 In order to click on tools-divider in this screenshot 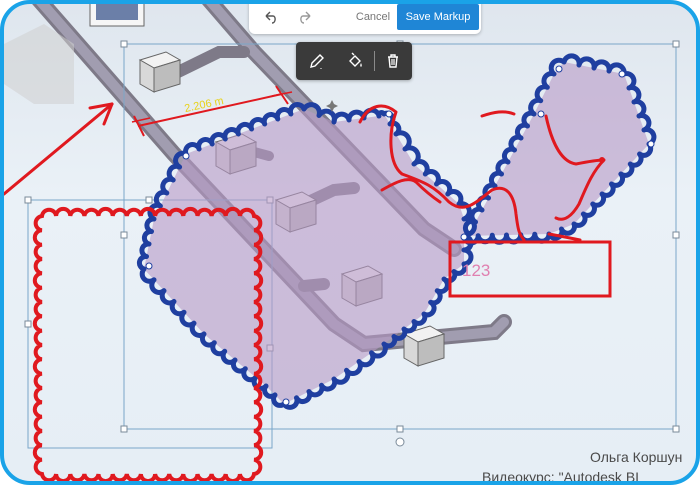, I will do `click(374, 61)`.